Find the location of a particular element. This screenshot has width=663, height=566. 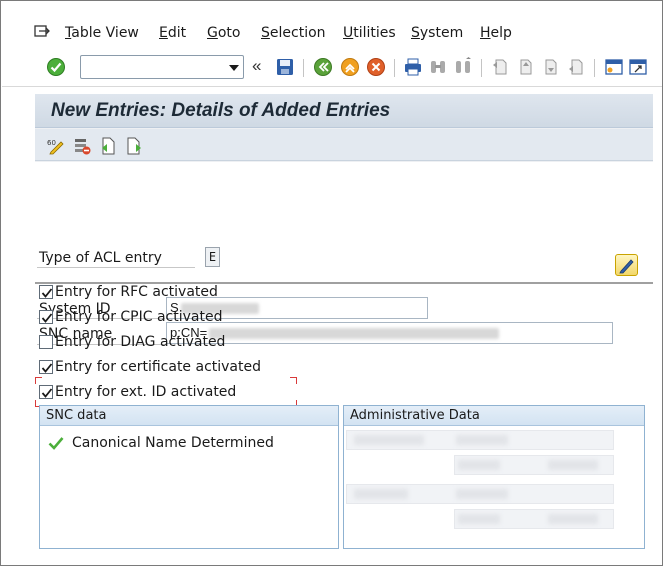

checkbox-rfc is located at coordinates (46, 292).